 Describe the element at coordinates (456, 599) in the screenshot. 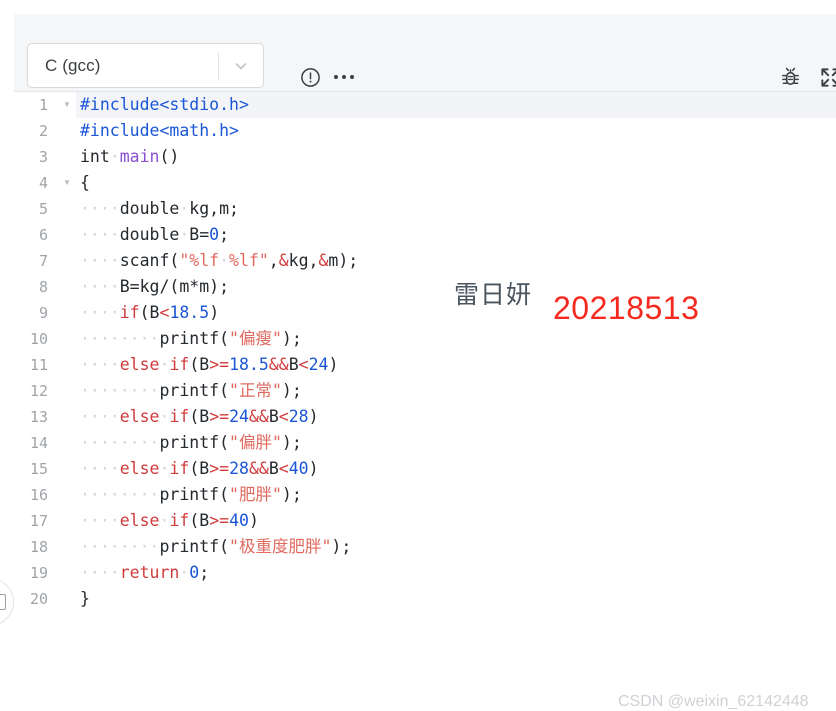

I see `line-code: }` at that location.